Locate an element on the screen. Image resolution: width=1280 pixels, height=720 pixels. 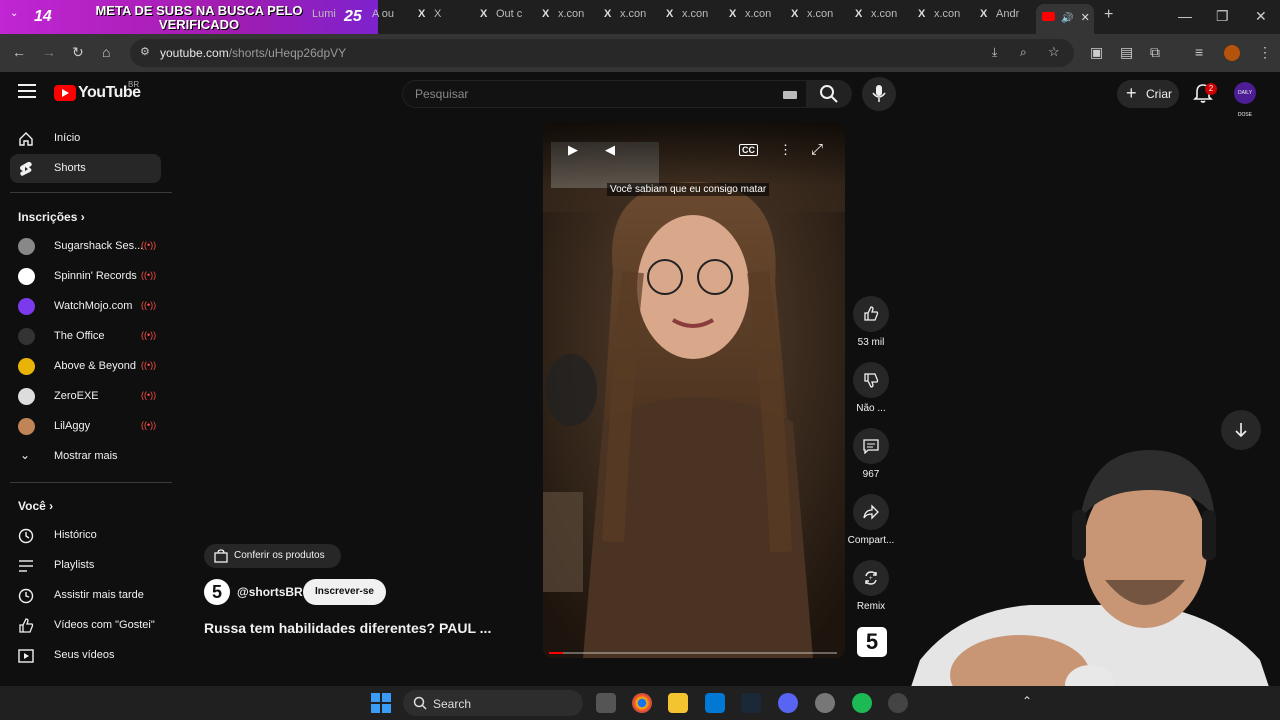
volume-icon: ◀ is located at coordinates (610, 150).